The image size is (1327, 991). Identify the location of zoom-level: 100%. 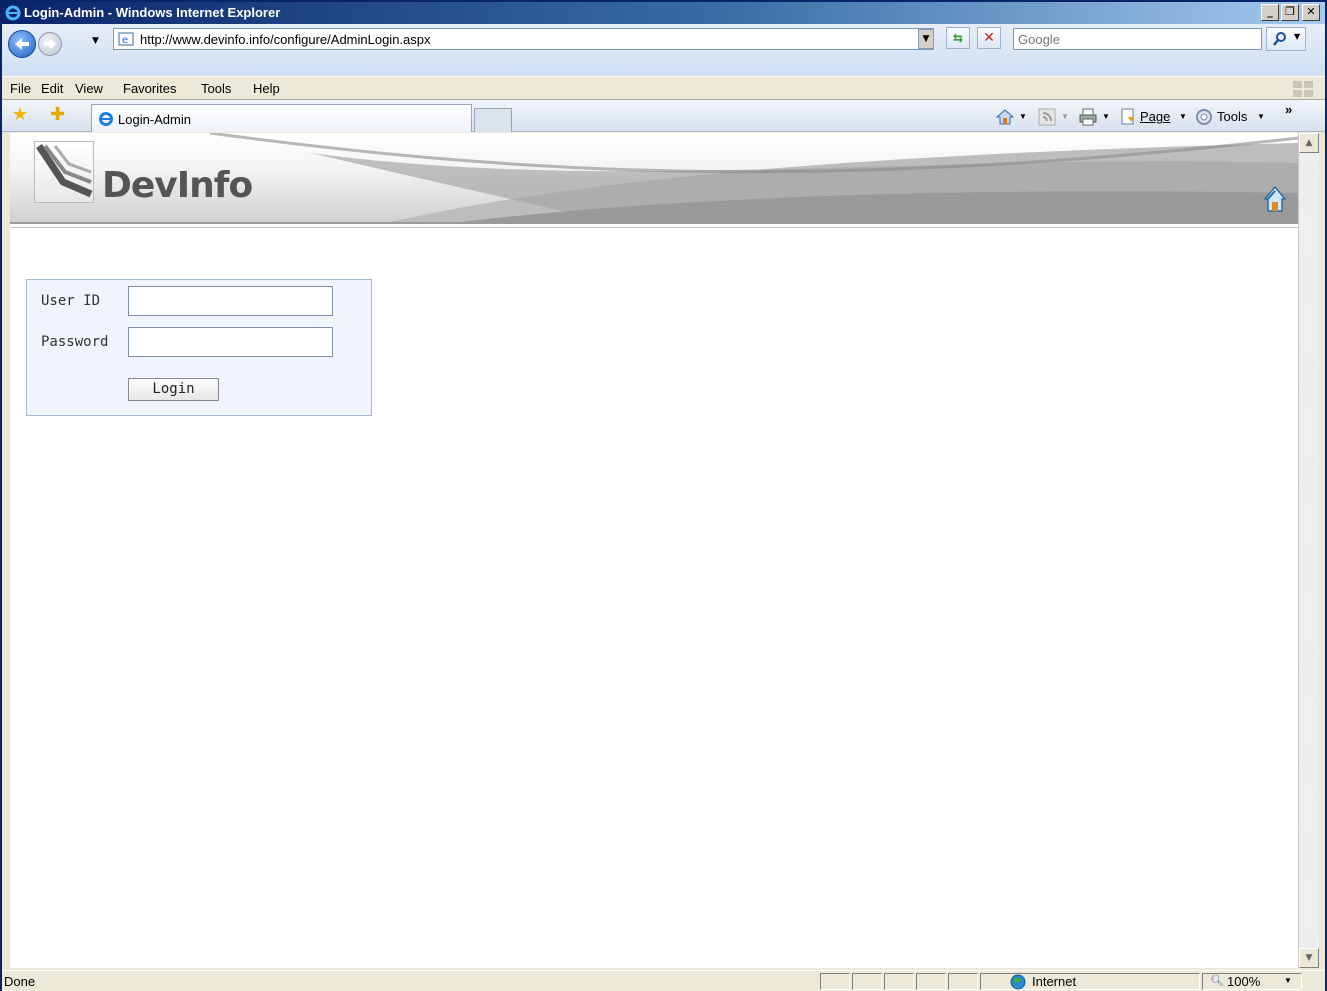
(1243, 981).